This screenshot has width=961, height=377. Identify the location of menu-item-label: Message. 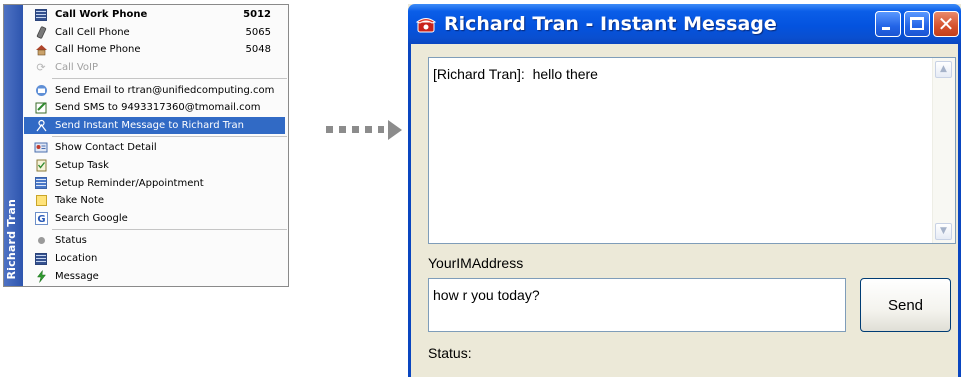
(77, 276).